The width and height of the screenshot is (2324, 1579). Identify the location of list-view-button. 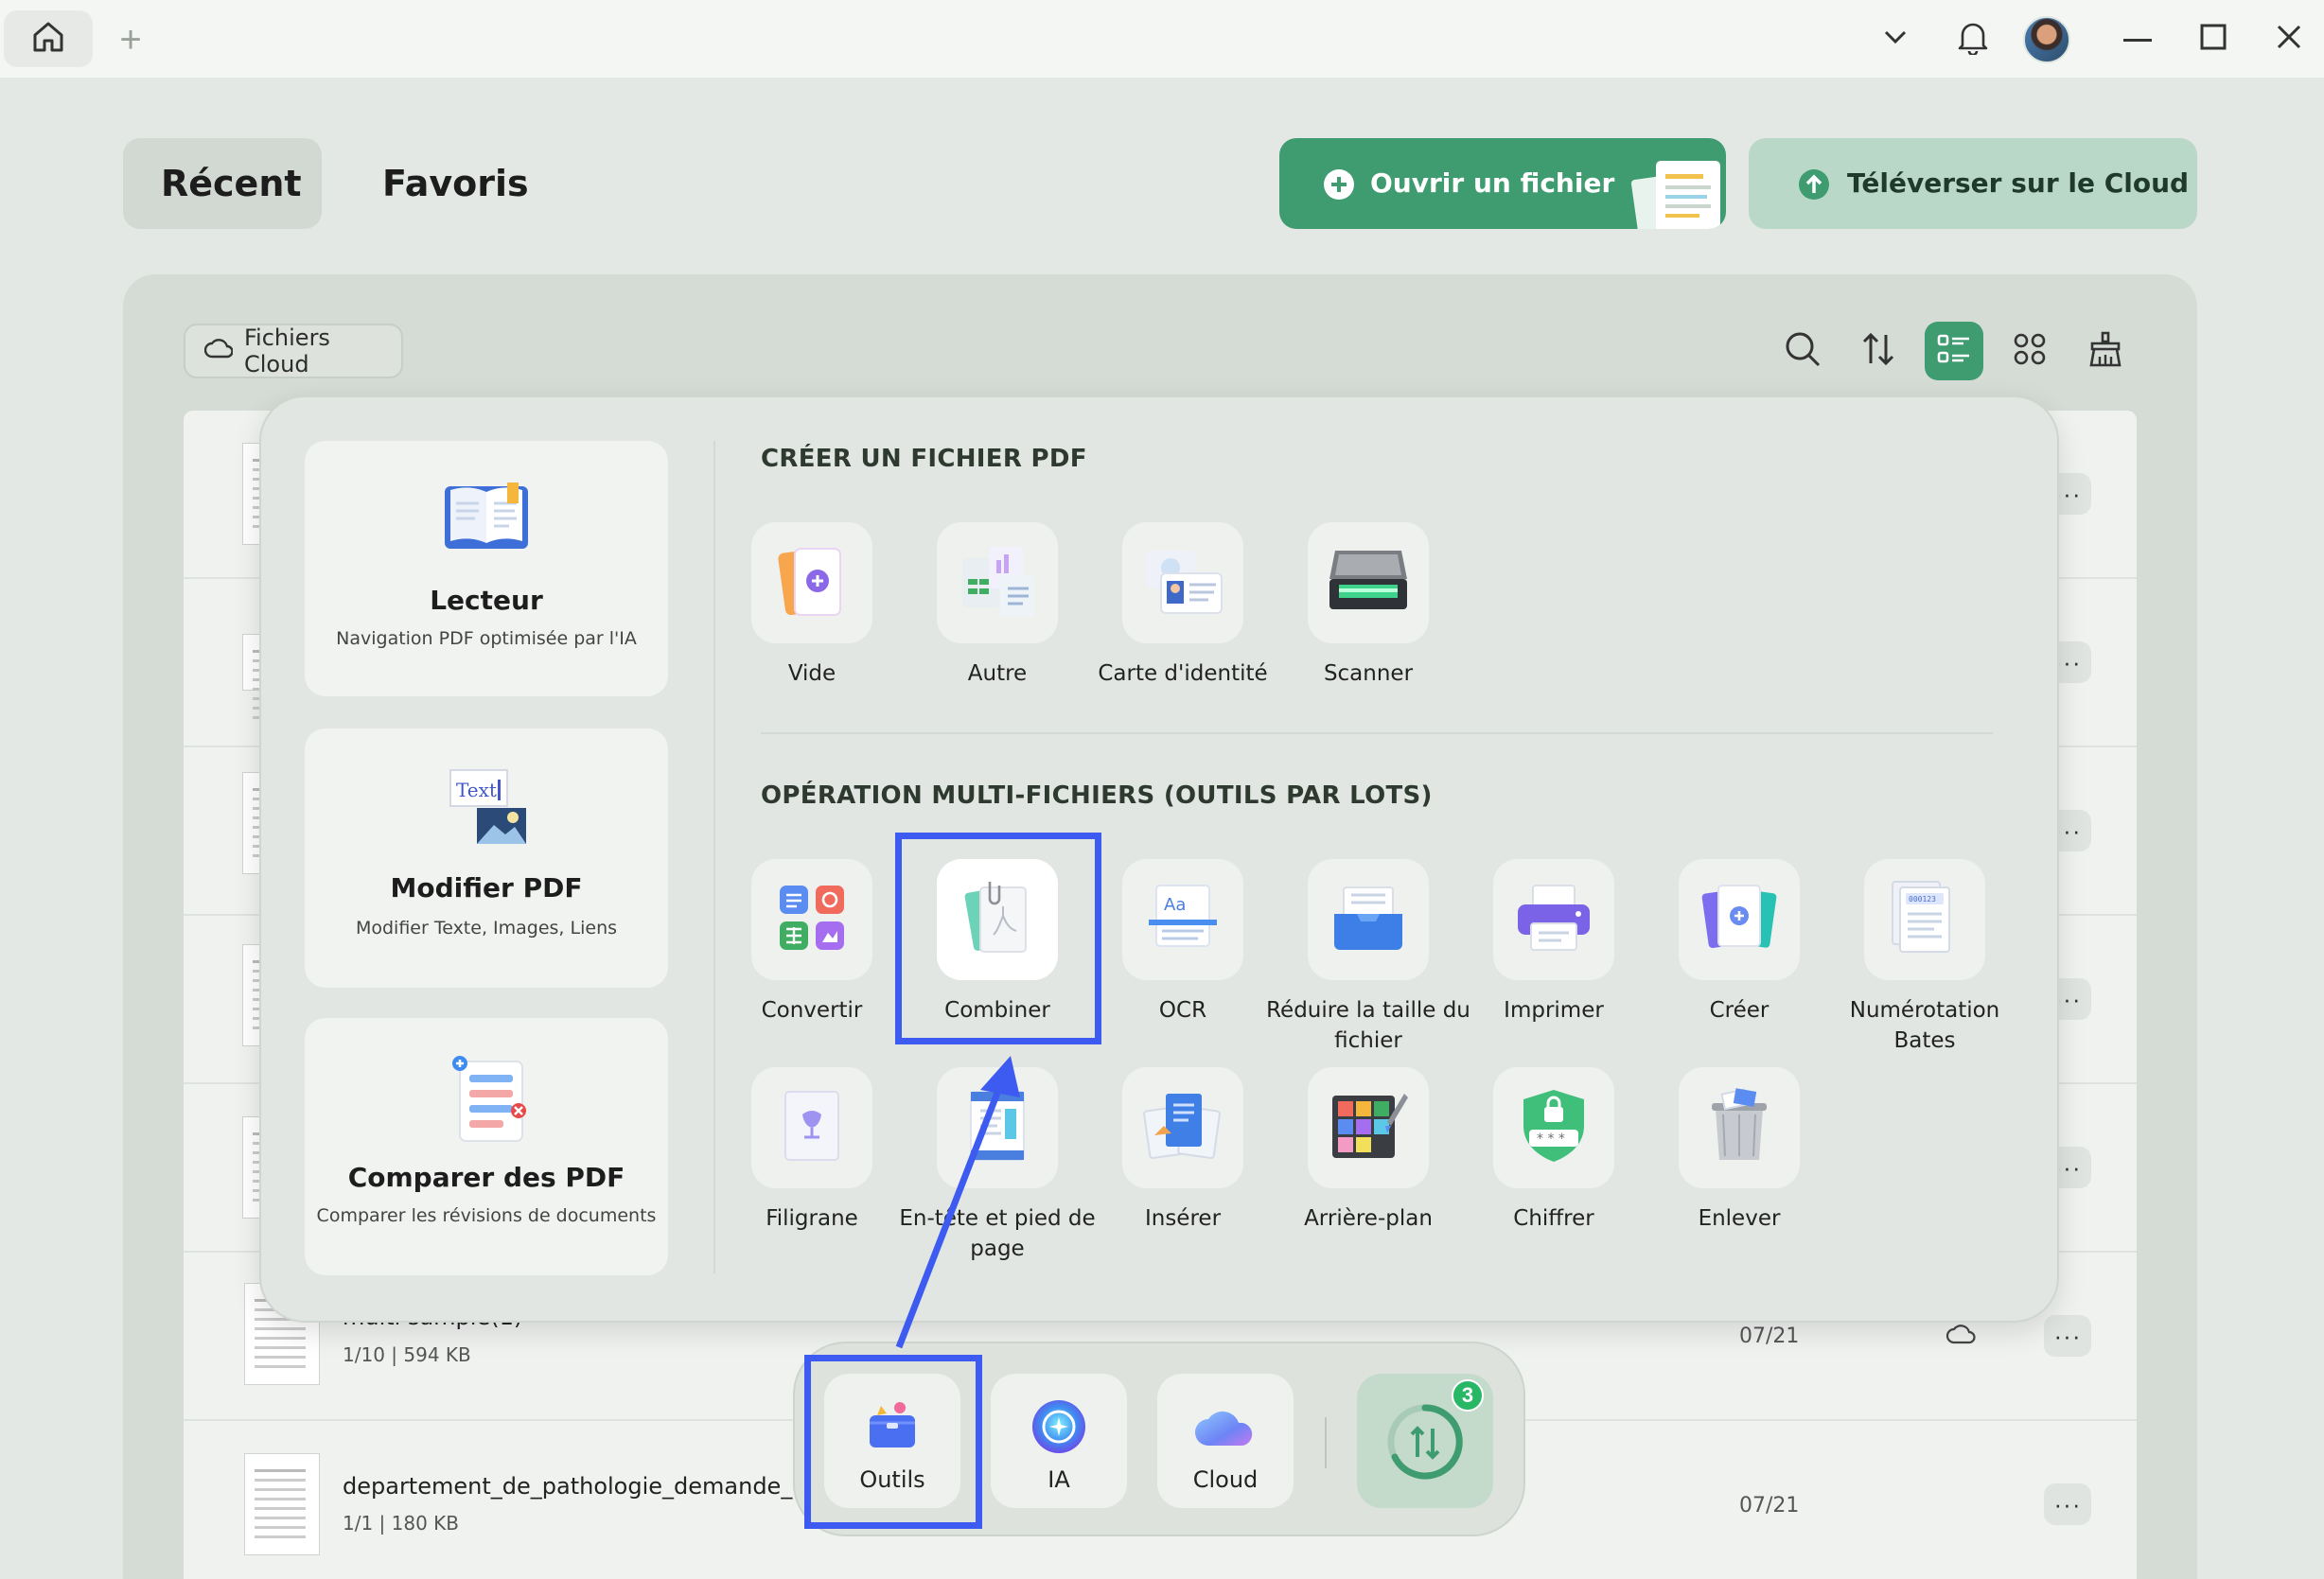
(1954, 351).